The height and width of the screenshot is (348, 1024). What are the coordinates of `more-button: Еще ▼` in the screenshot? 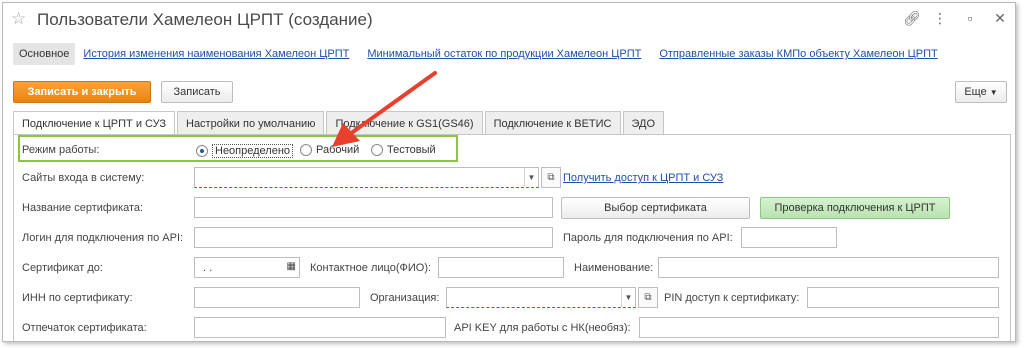 It's located at (981, 92).